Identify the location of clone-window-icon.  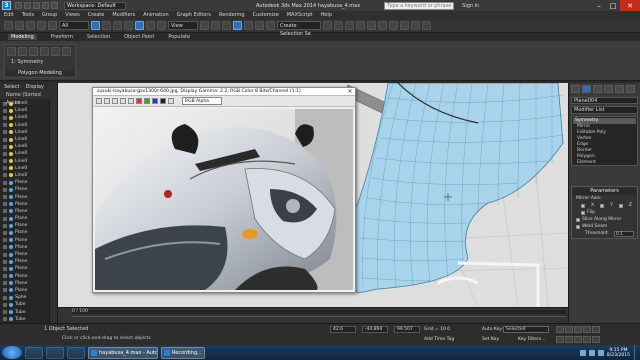
(115, 101).